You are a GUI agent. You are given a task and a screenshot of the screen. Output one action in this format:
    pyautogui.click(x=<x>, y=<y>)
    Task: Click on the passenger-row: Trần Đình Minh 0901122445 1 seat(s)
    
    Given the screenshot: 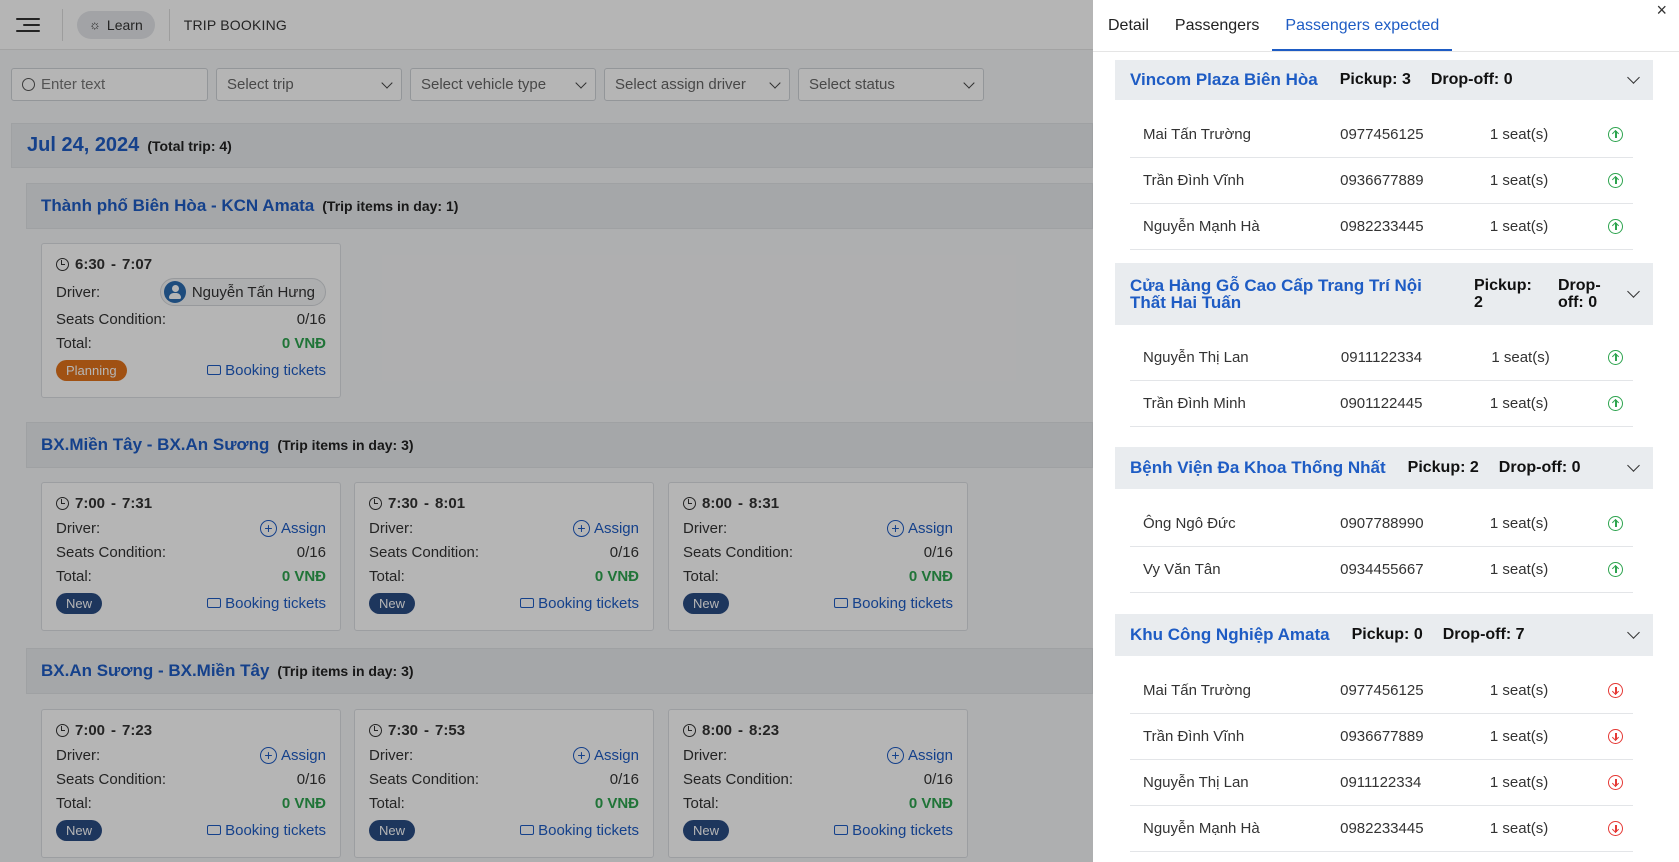 What is the action you would take?
    pyautogui.click(x=1381, y=404)
    